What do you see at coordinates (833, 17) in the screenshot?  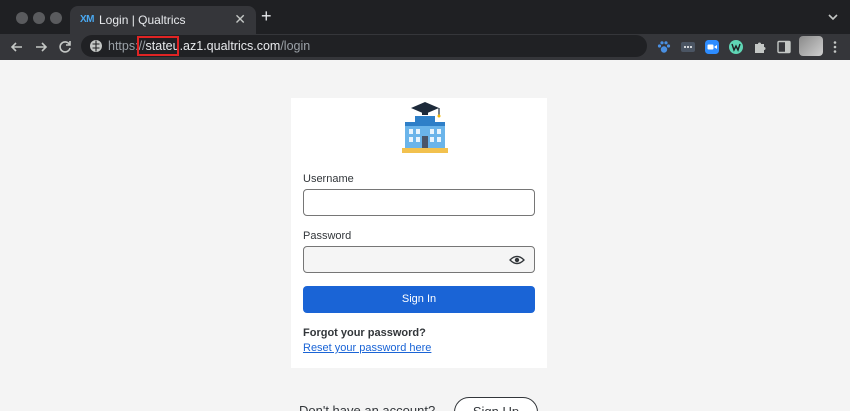 I see `tab-search-chevron-icon` at bounding box center [833, 17].